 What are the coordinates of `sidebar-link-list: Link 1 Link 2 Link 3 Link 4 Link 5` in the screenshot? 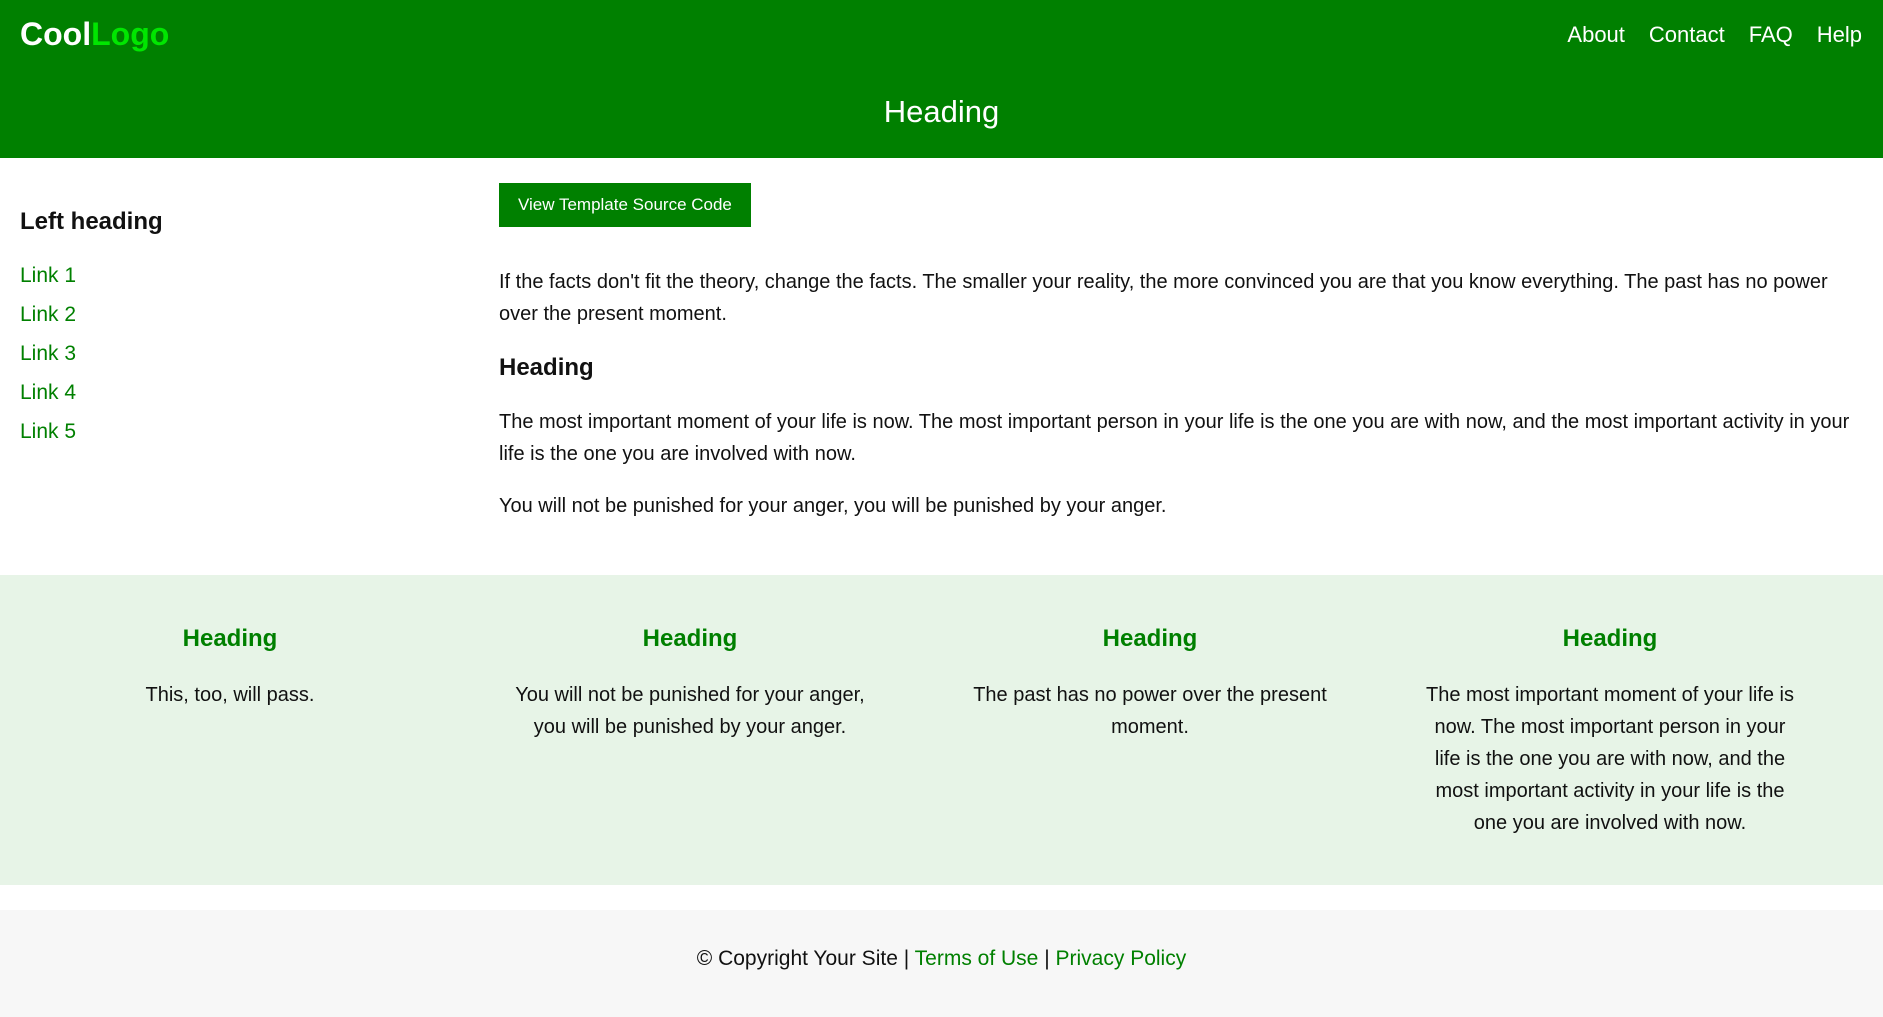 It's located at (240, 354).